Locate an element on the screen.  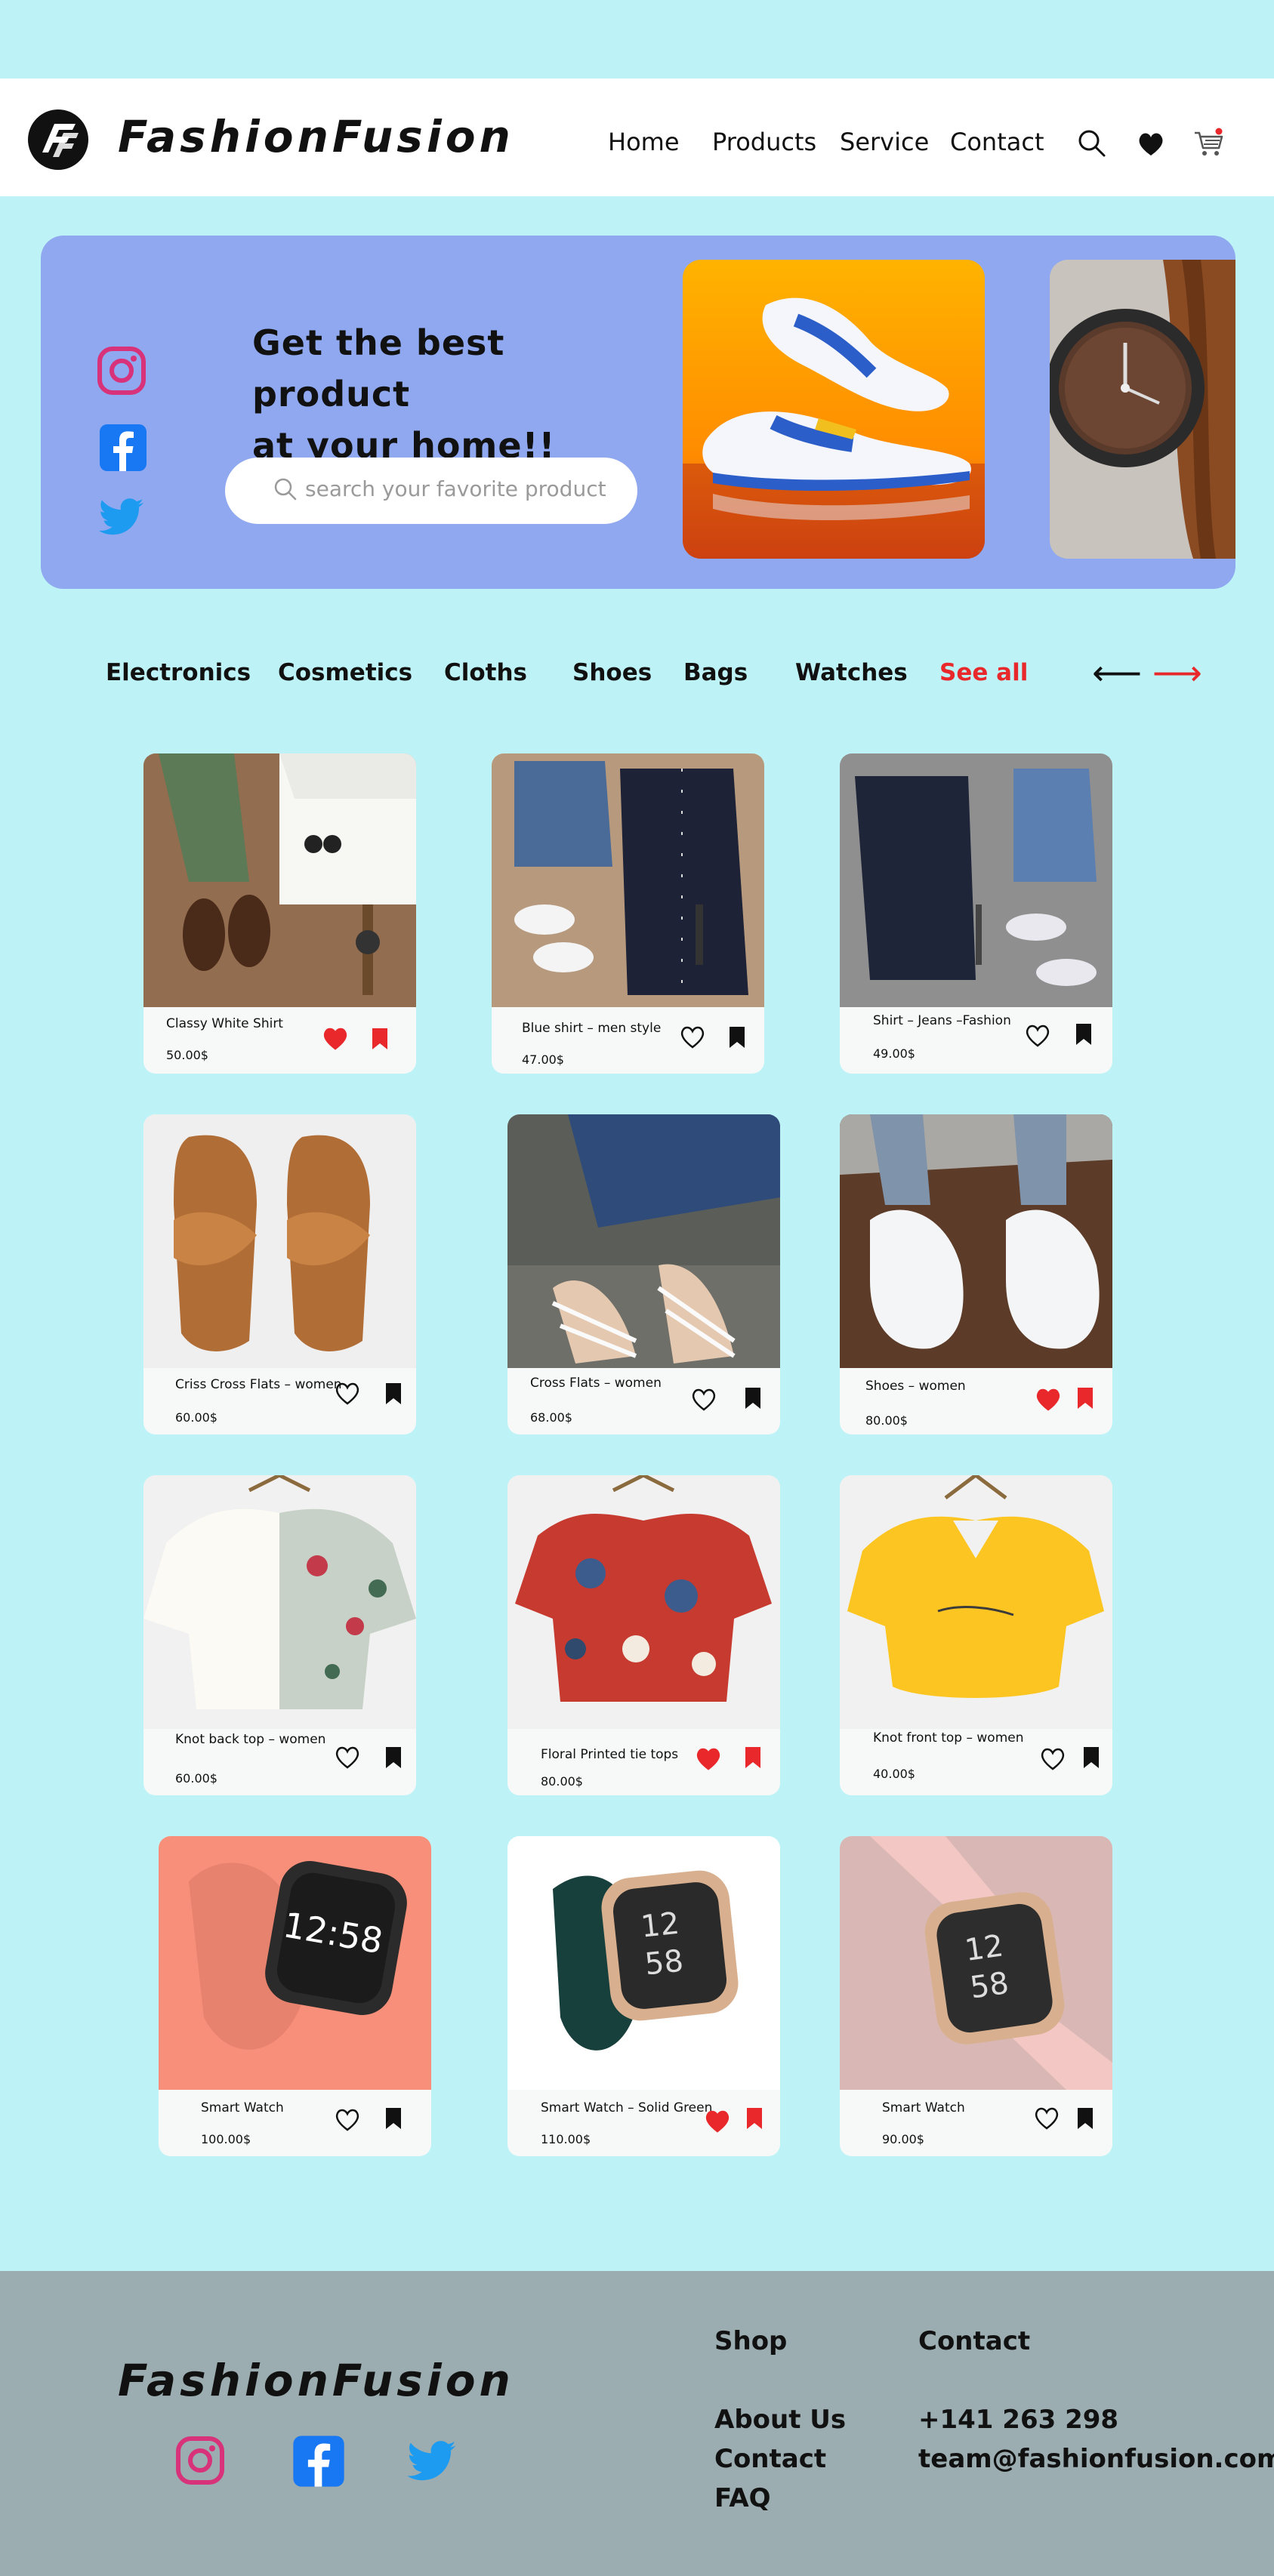
product-card: Criss Cross Flats – women 60.00$ is located at coordinates (279, 1274).